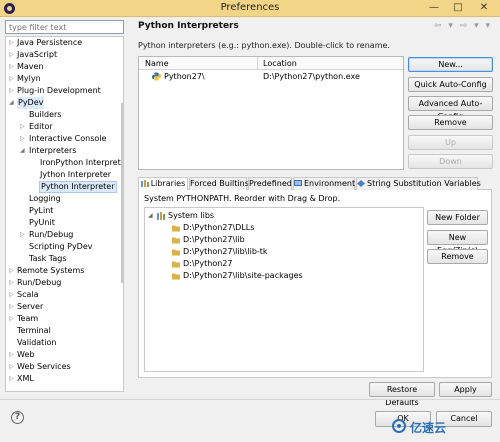  Describe the element at coordinates (399, 426) in the screenshot. I see `watermark-logo-icon` at that location.